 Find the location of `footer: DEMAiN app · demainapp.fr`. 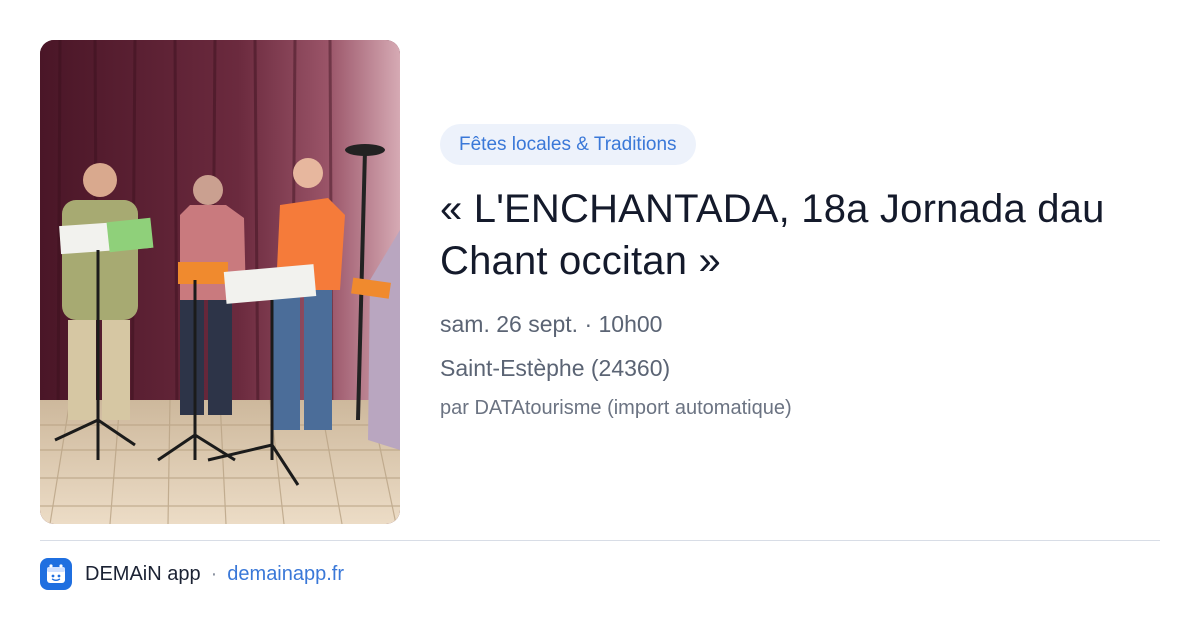

footer: DEMAiN app · demainapp.fr is located at coordinates (192, 574).